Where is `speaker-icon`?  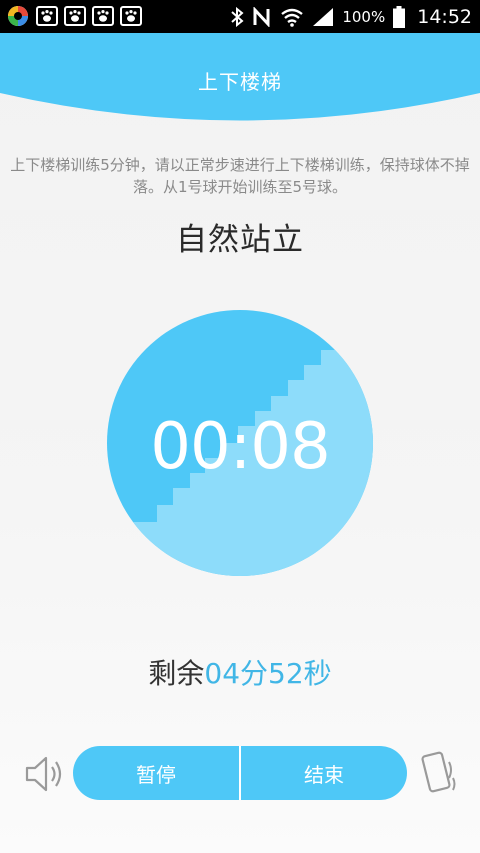
speaker-icon is located at coordinates (44, 774).